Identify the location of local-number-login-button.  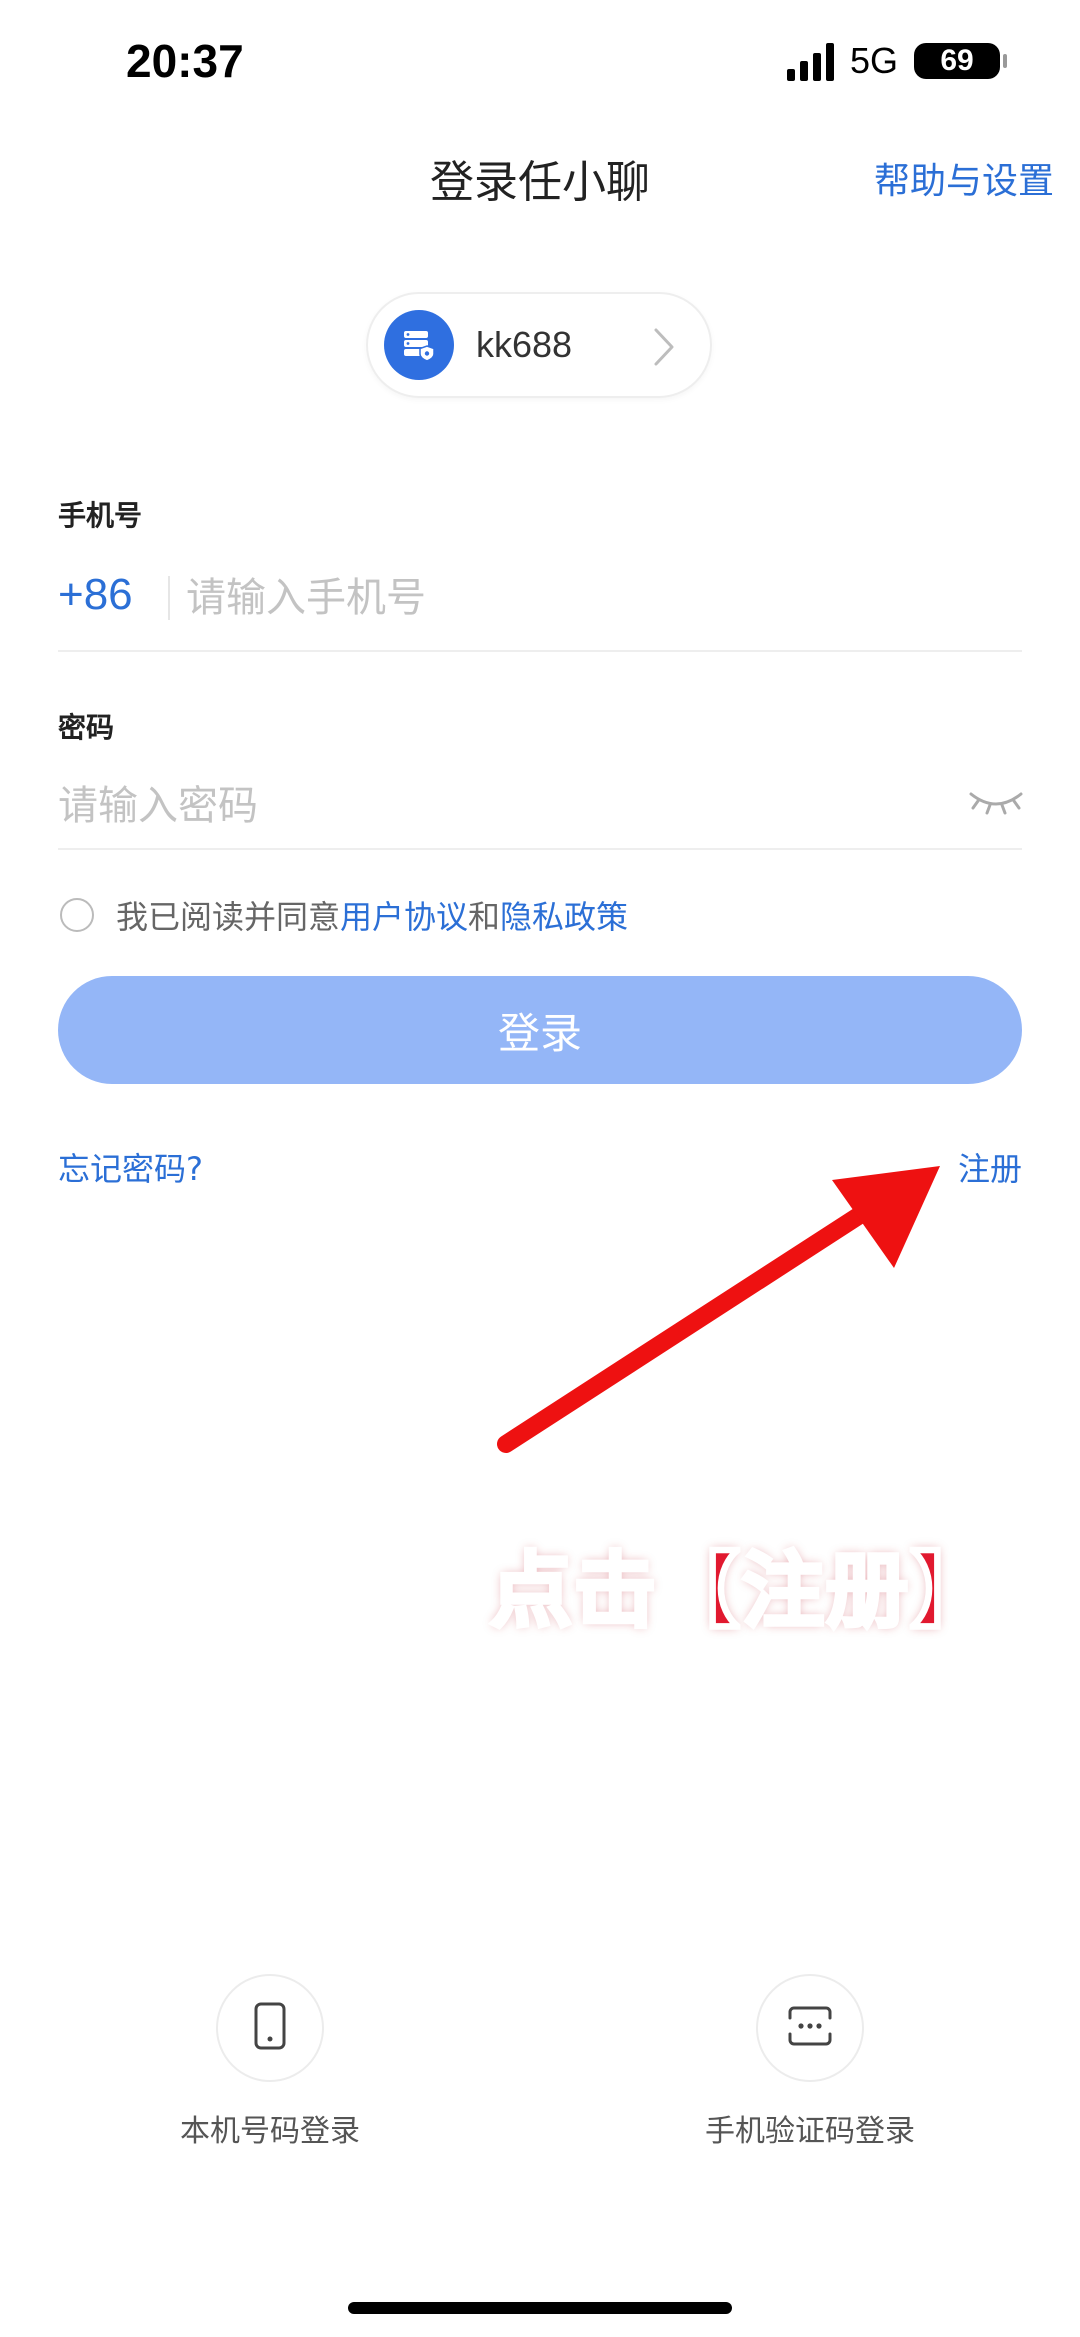
(270, 2028).